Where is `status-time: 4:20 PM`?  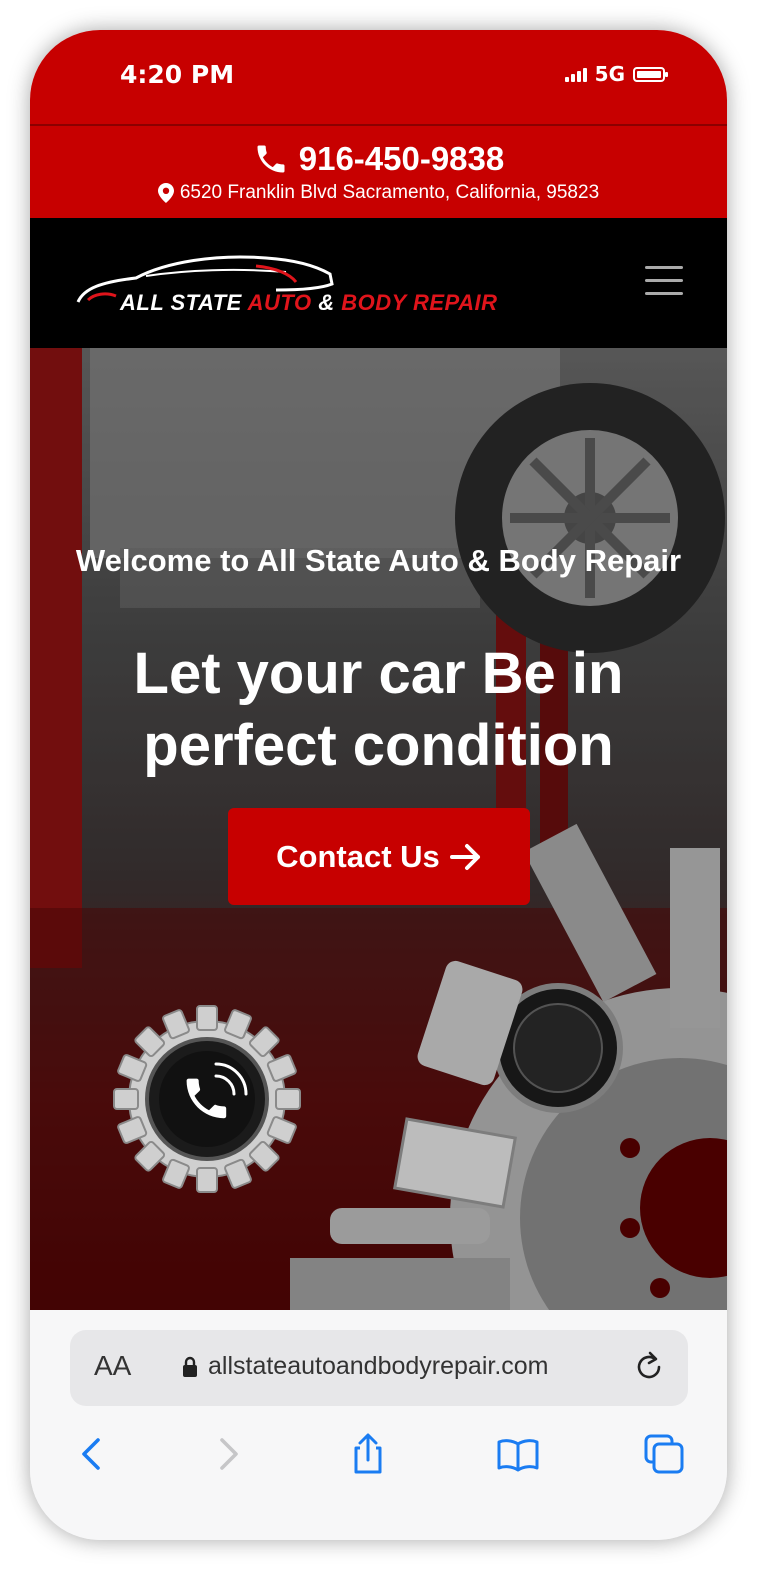
status-time: 4:20 PM is located at coordinates (177, 74).